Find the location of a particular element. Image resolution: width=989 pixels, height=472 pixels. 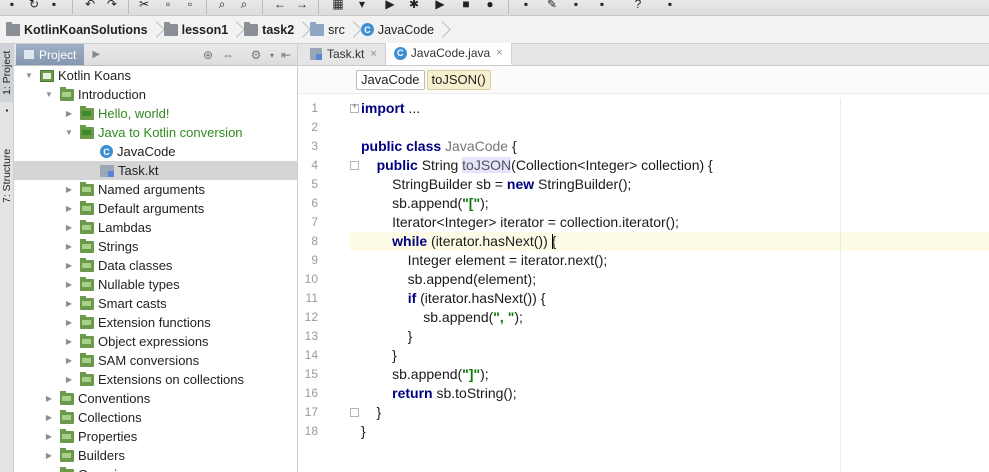

tree-item: ▶ Strings is located at coordinates (155, 246).